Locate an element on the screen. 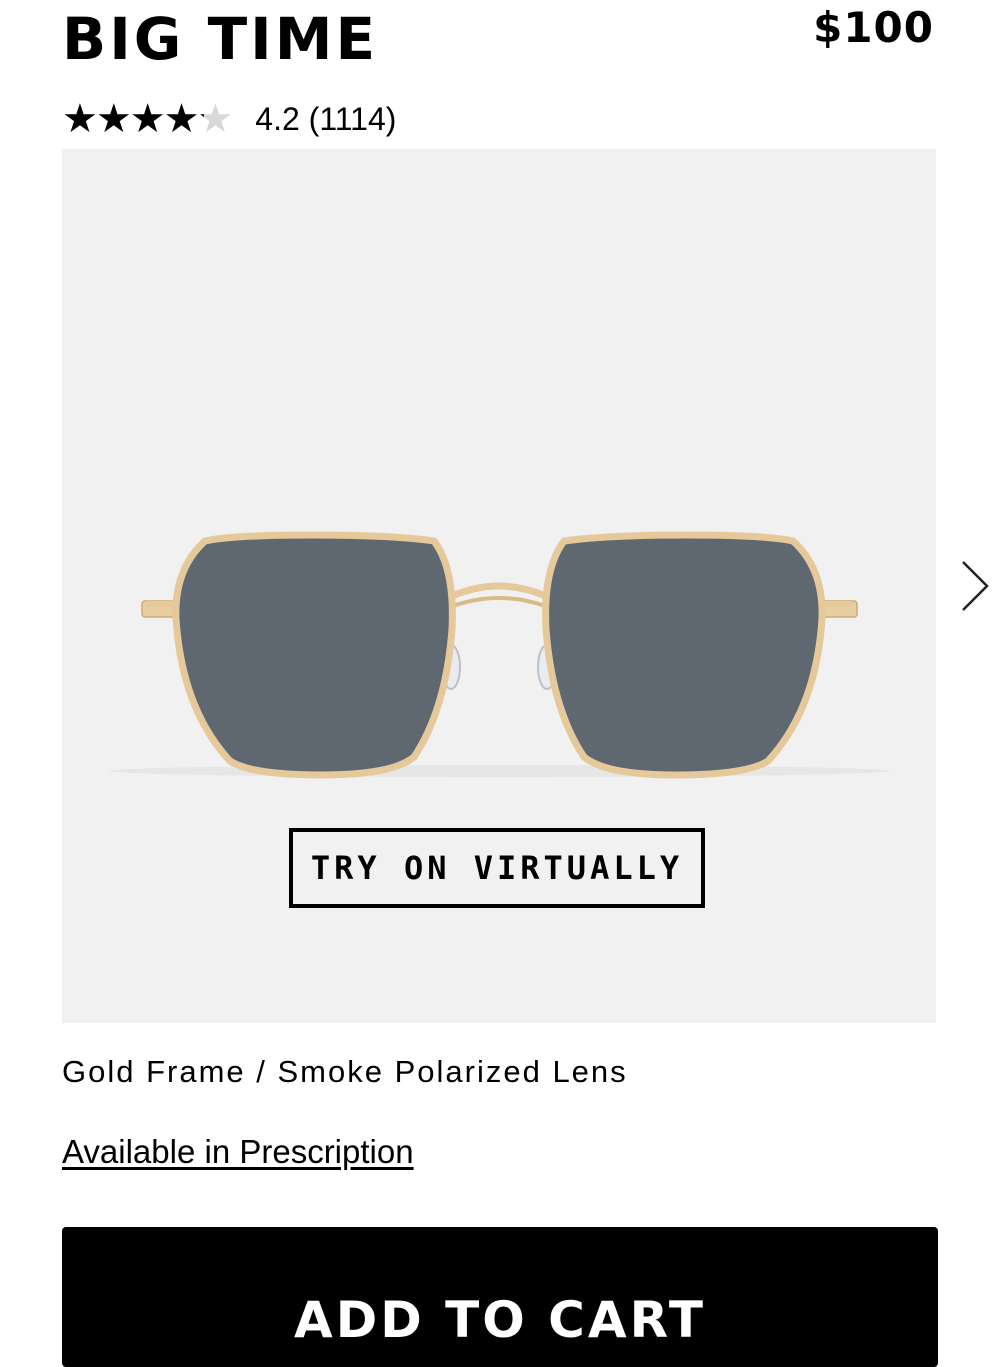 The height and width of the screenshot is (1367, 1000). rating-count: 4.2 (1114) is located at coordinates (326, 119).